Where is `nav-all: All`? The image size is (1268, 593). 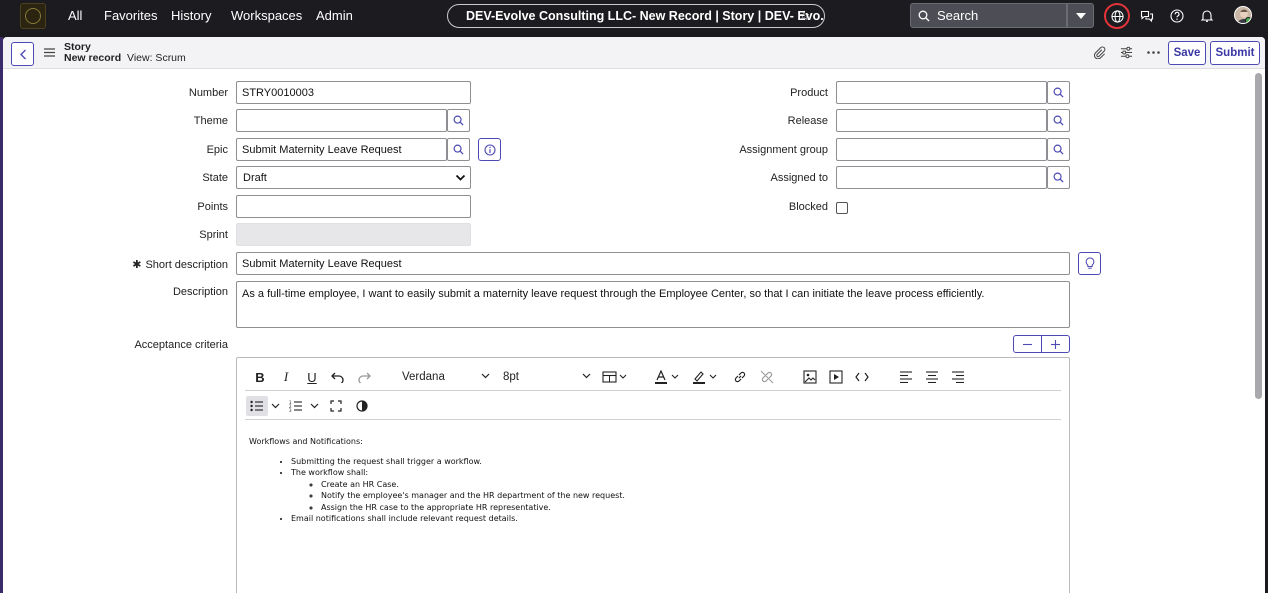
nav-all: All is located at coordinates (75, 15).